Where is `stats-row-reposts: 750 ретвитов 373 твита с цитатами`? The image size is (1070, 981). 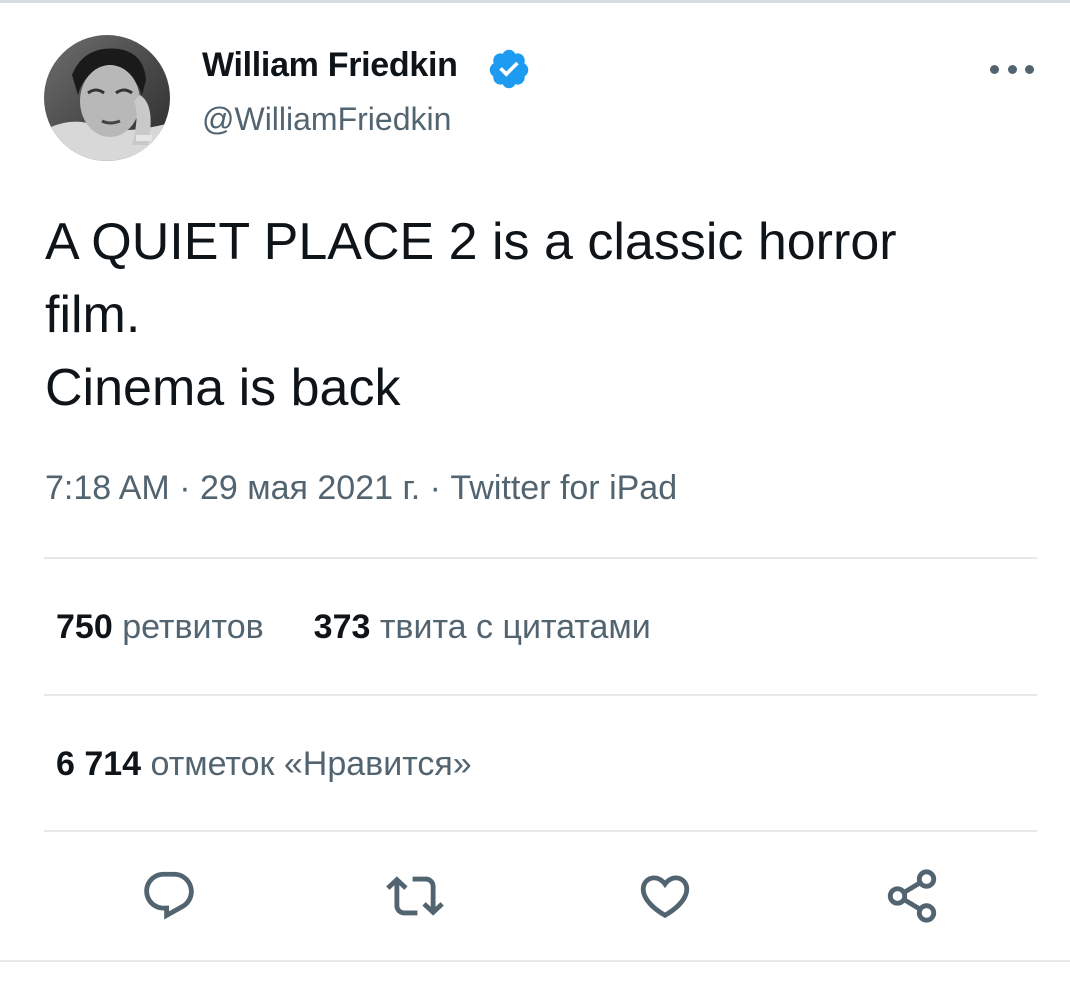
stats-row-reposts: 750 ретвитов 373 твита с цитатами is located at coordinates (378, 627).